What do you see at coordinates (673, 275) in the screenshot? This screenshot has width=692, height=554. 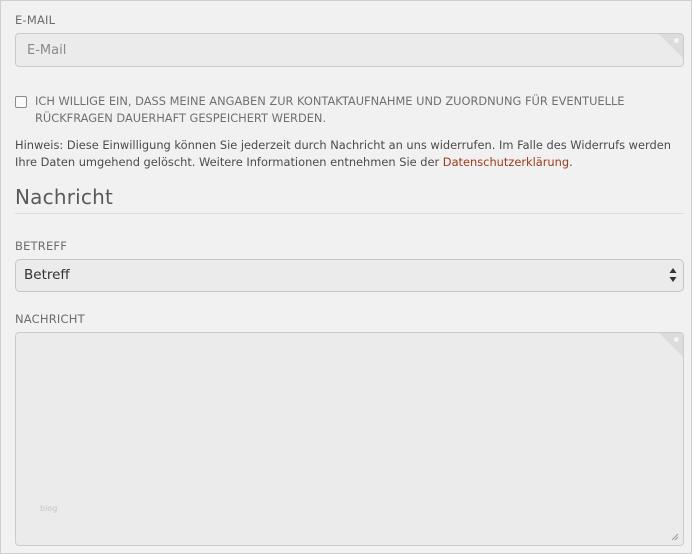 I see `updown-arrows-icon` at bounding box center [673, 275].